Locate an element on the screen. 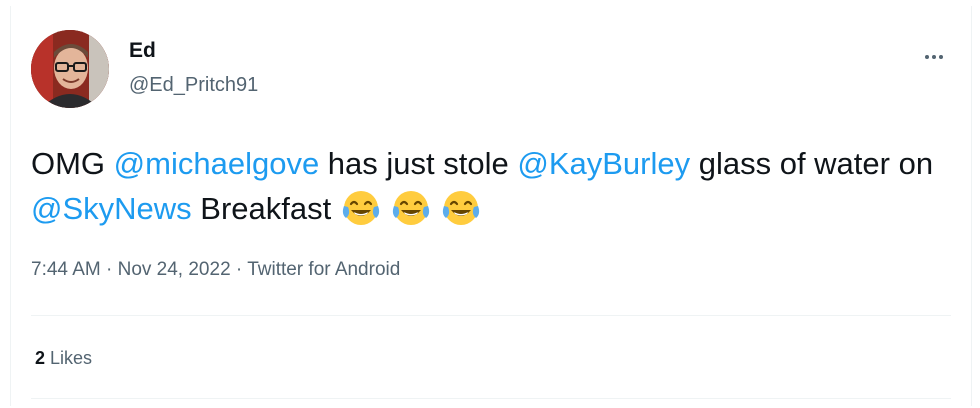 This screenshot has width=980, height=408. avatar-image is located at coordinates (70, 69).